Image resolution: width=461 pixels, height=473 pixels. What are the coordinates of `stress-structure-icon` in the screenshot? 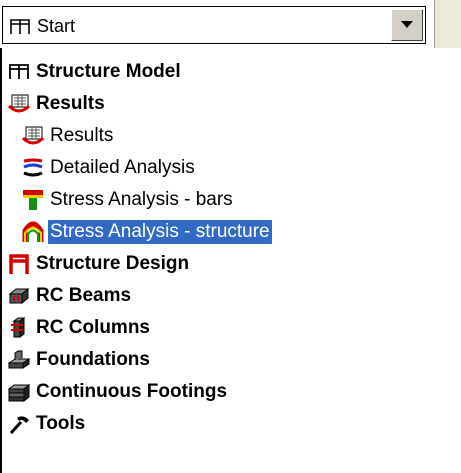 It's located at (33, 232).